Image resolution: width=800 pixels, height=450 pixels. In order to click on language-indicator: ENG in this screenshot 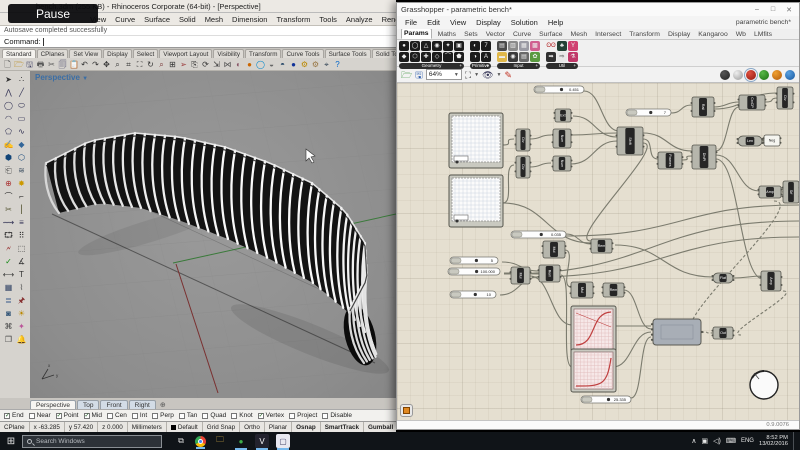, I will do `click(747, 441)`.